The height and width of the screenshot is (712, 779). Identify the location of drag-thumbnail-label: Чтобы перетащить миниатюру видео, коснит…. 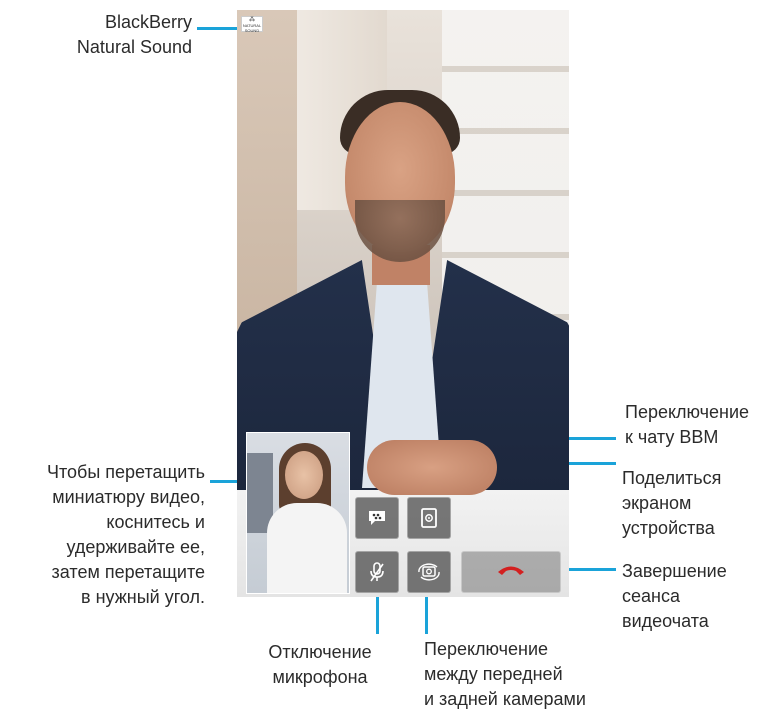
(125, 534).